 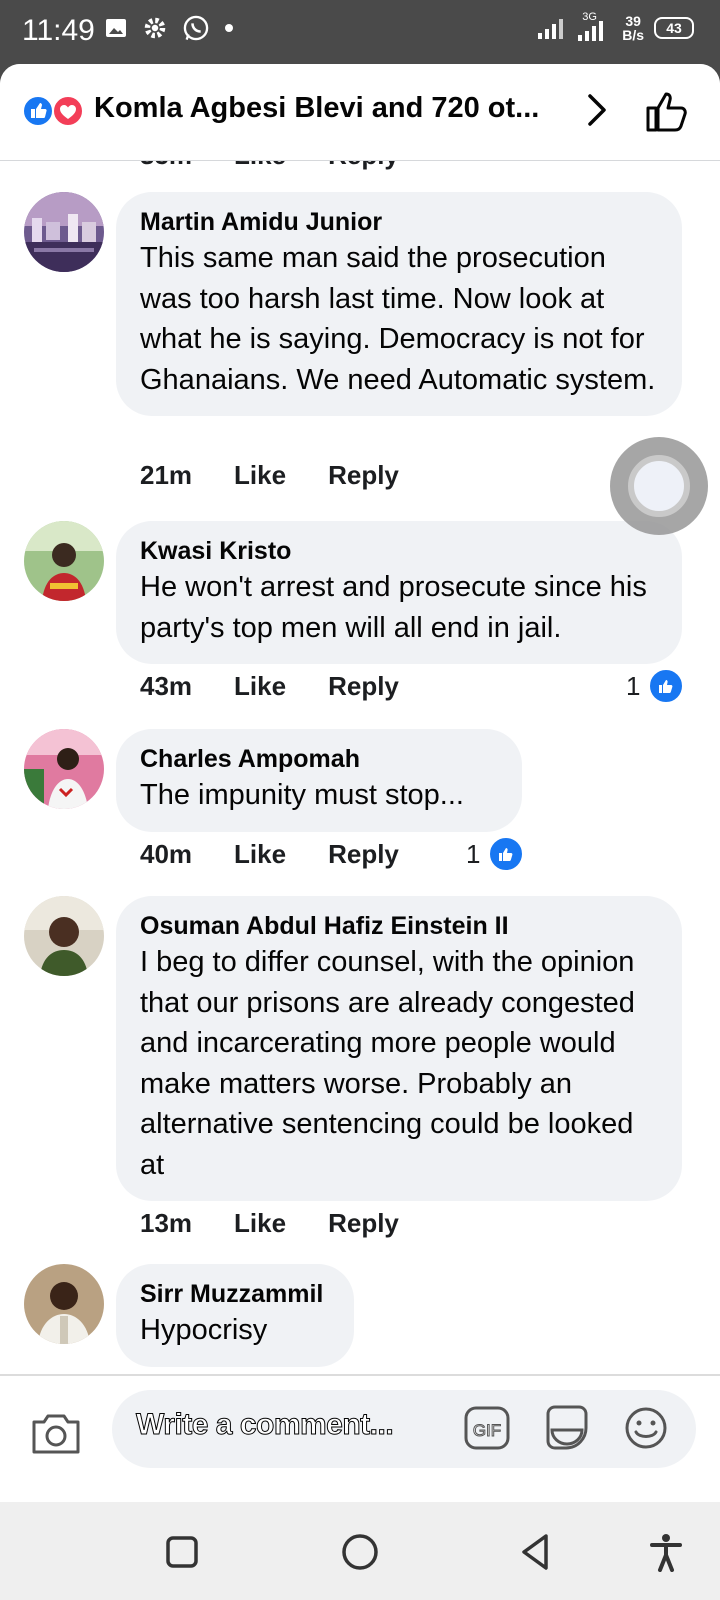 What do you see at coordinates (169, 28) in the screenshot?
I see `status-notification-icons` at bounding box center [169, 28].